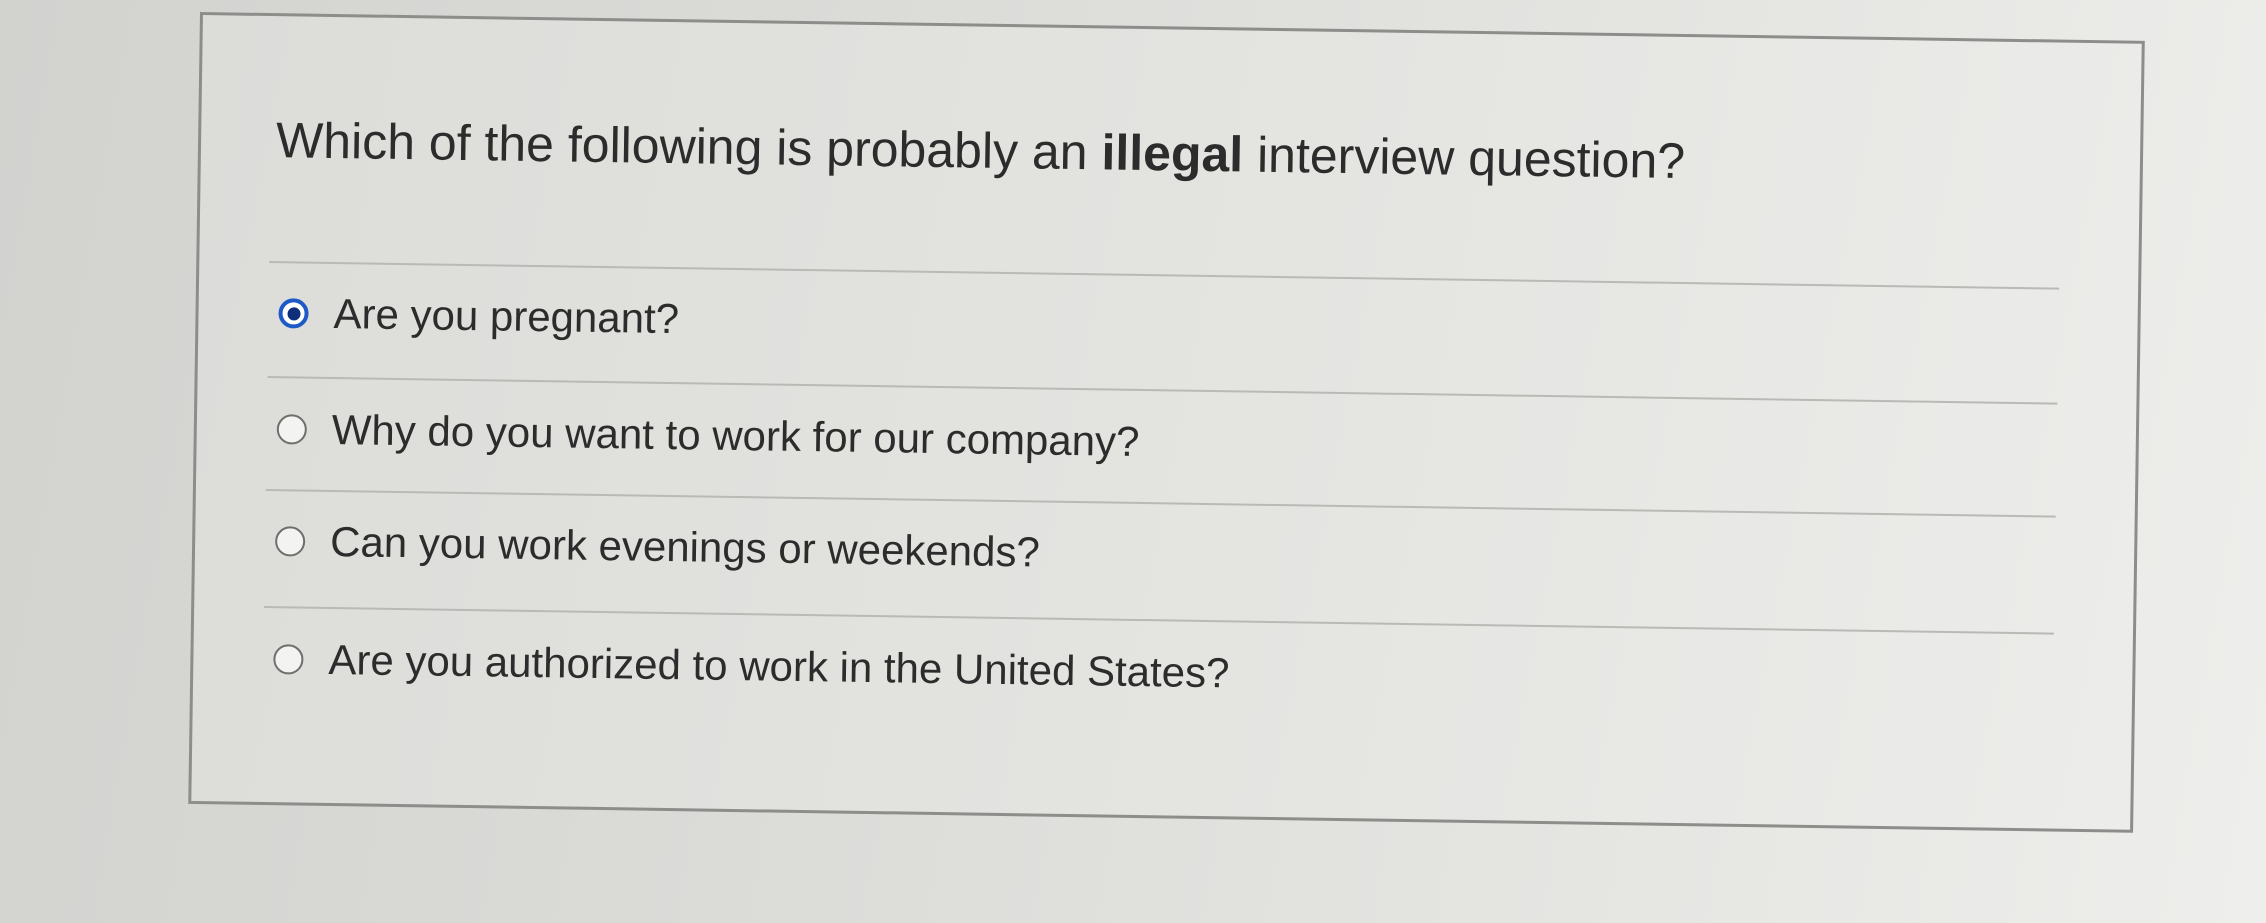 The image size is (2266, 923). I want to click on answer-option-1: Are you pregnant?, so click(479, 316).